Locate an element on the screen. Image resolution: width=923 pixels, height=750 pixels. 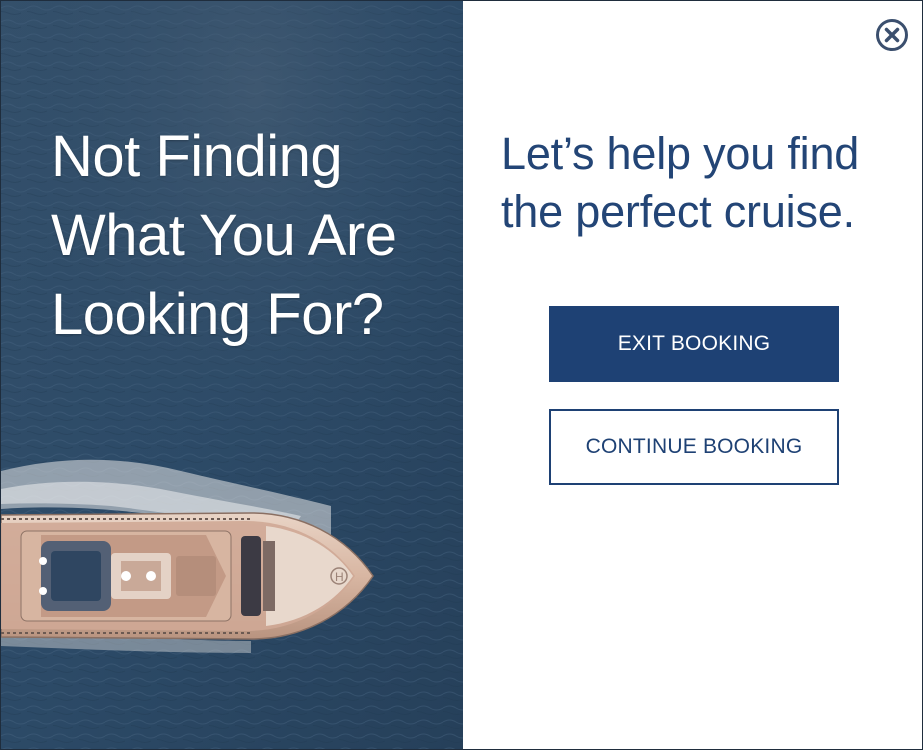
close-icon is located at coordinates (892, 35).